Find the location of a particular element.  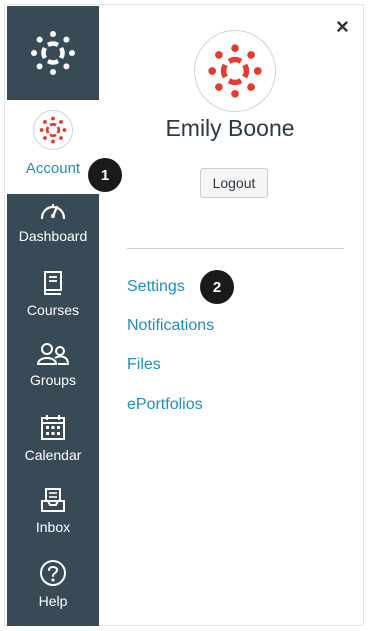

files-link: Files is located at coordinates (144, 365).